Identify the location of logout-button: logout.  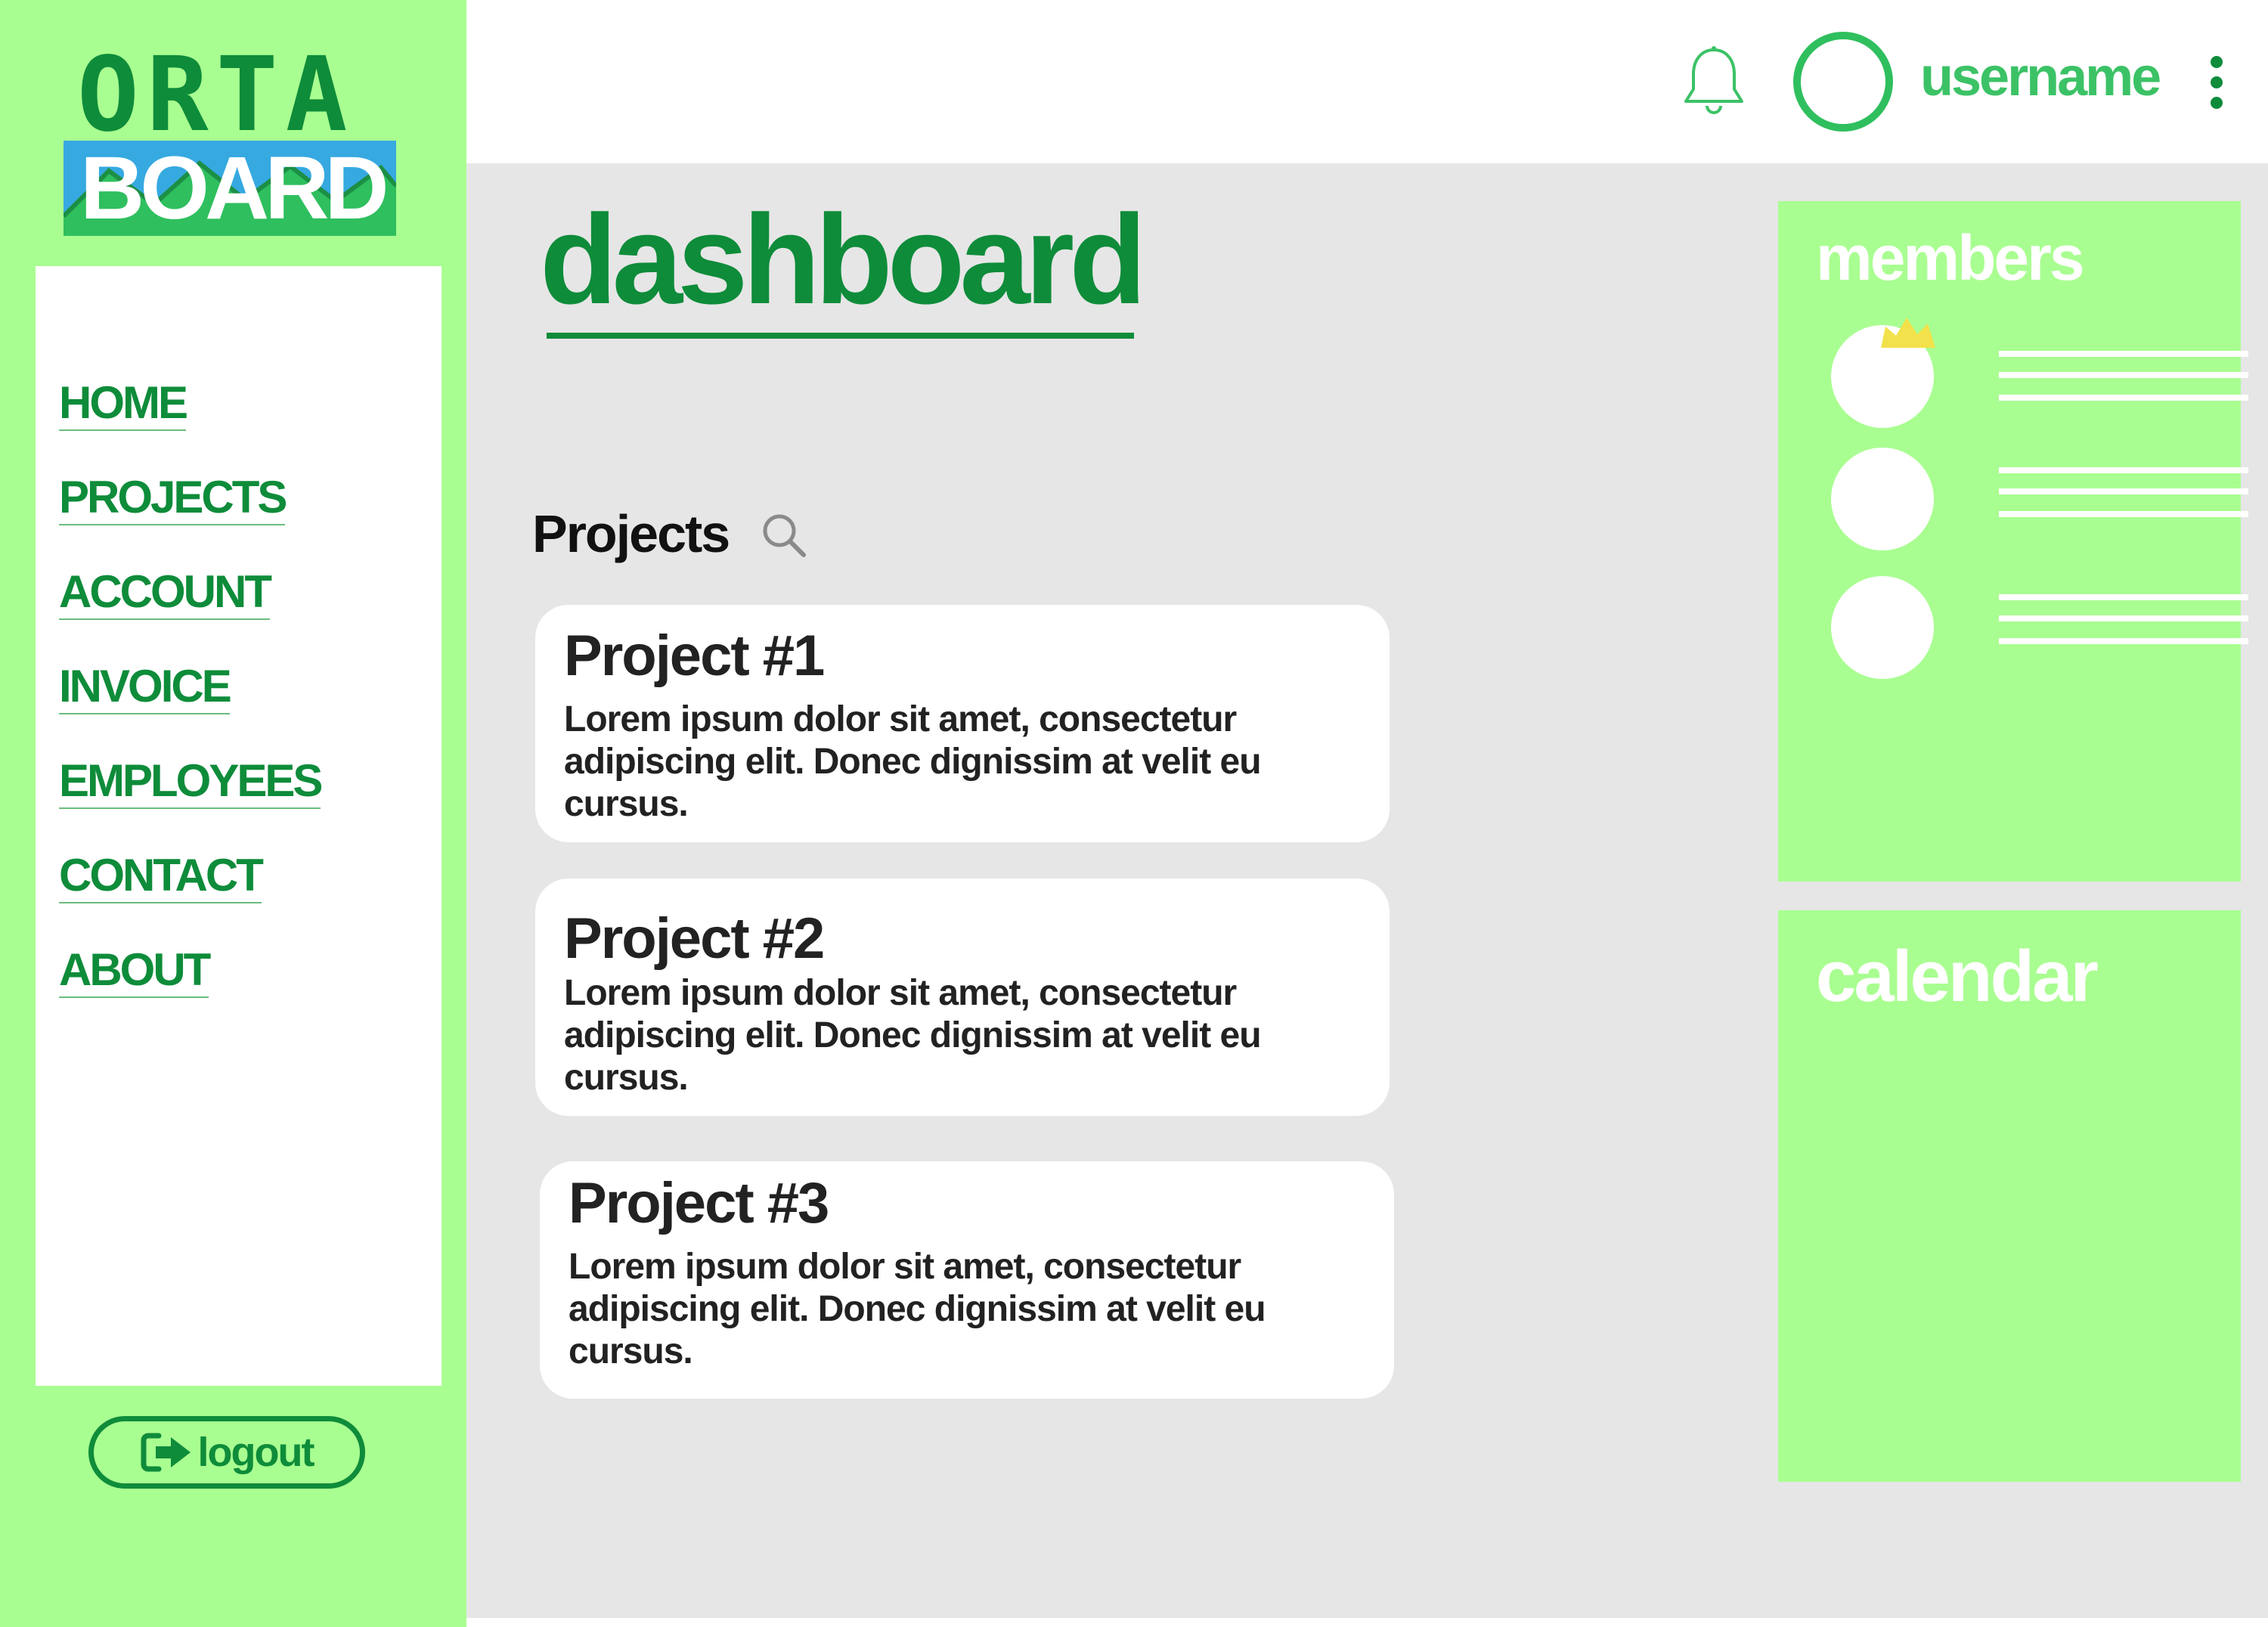
(227, 1452).